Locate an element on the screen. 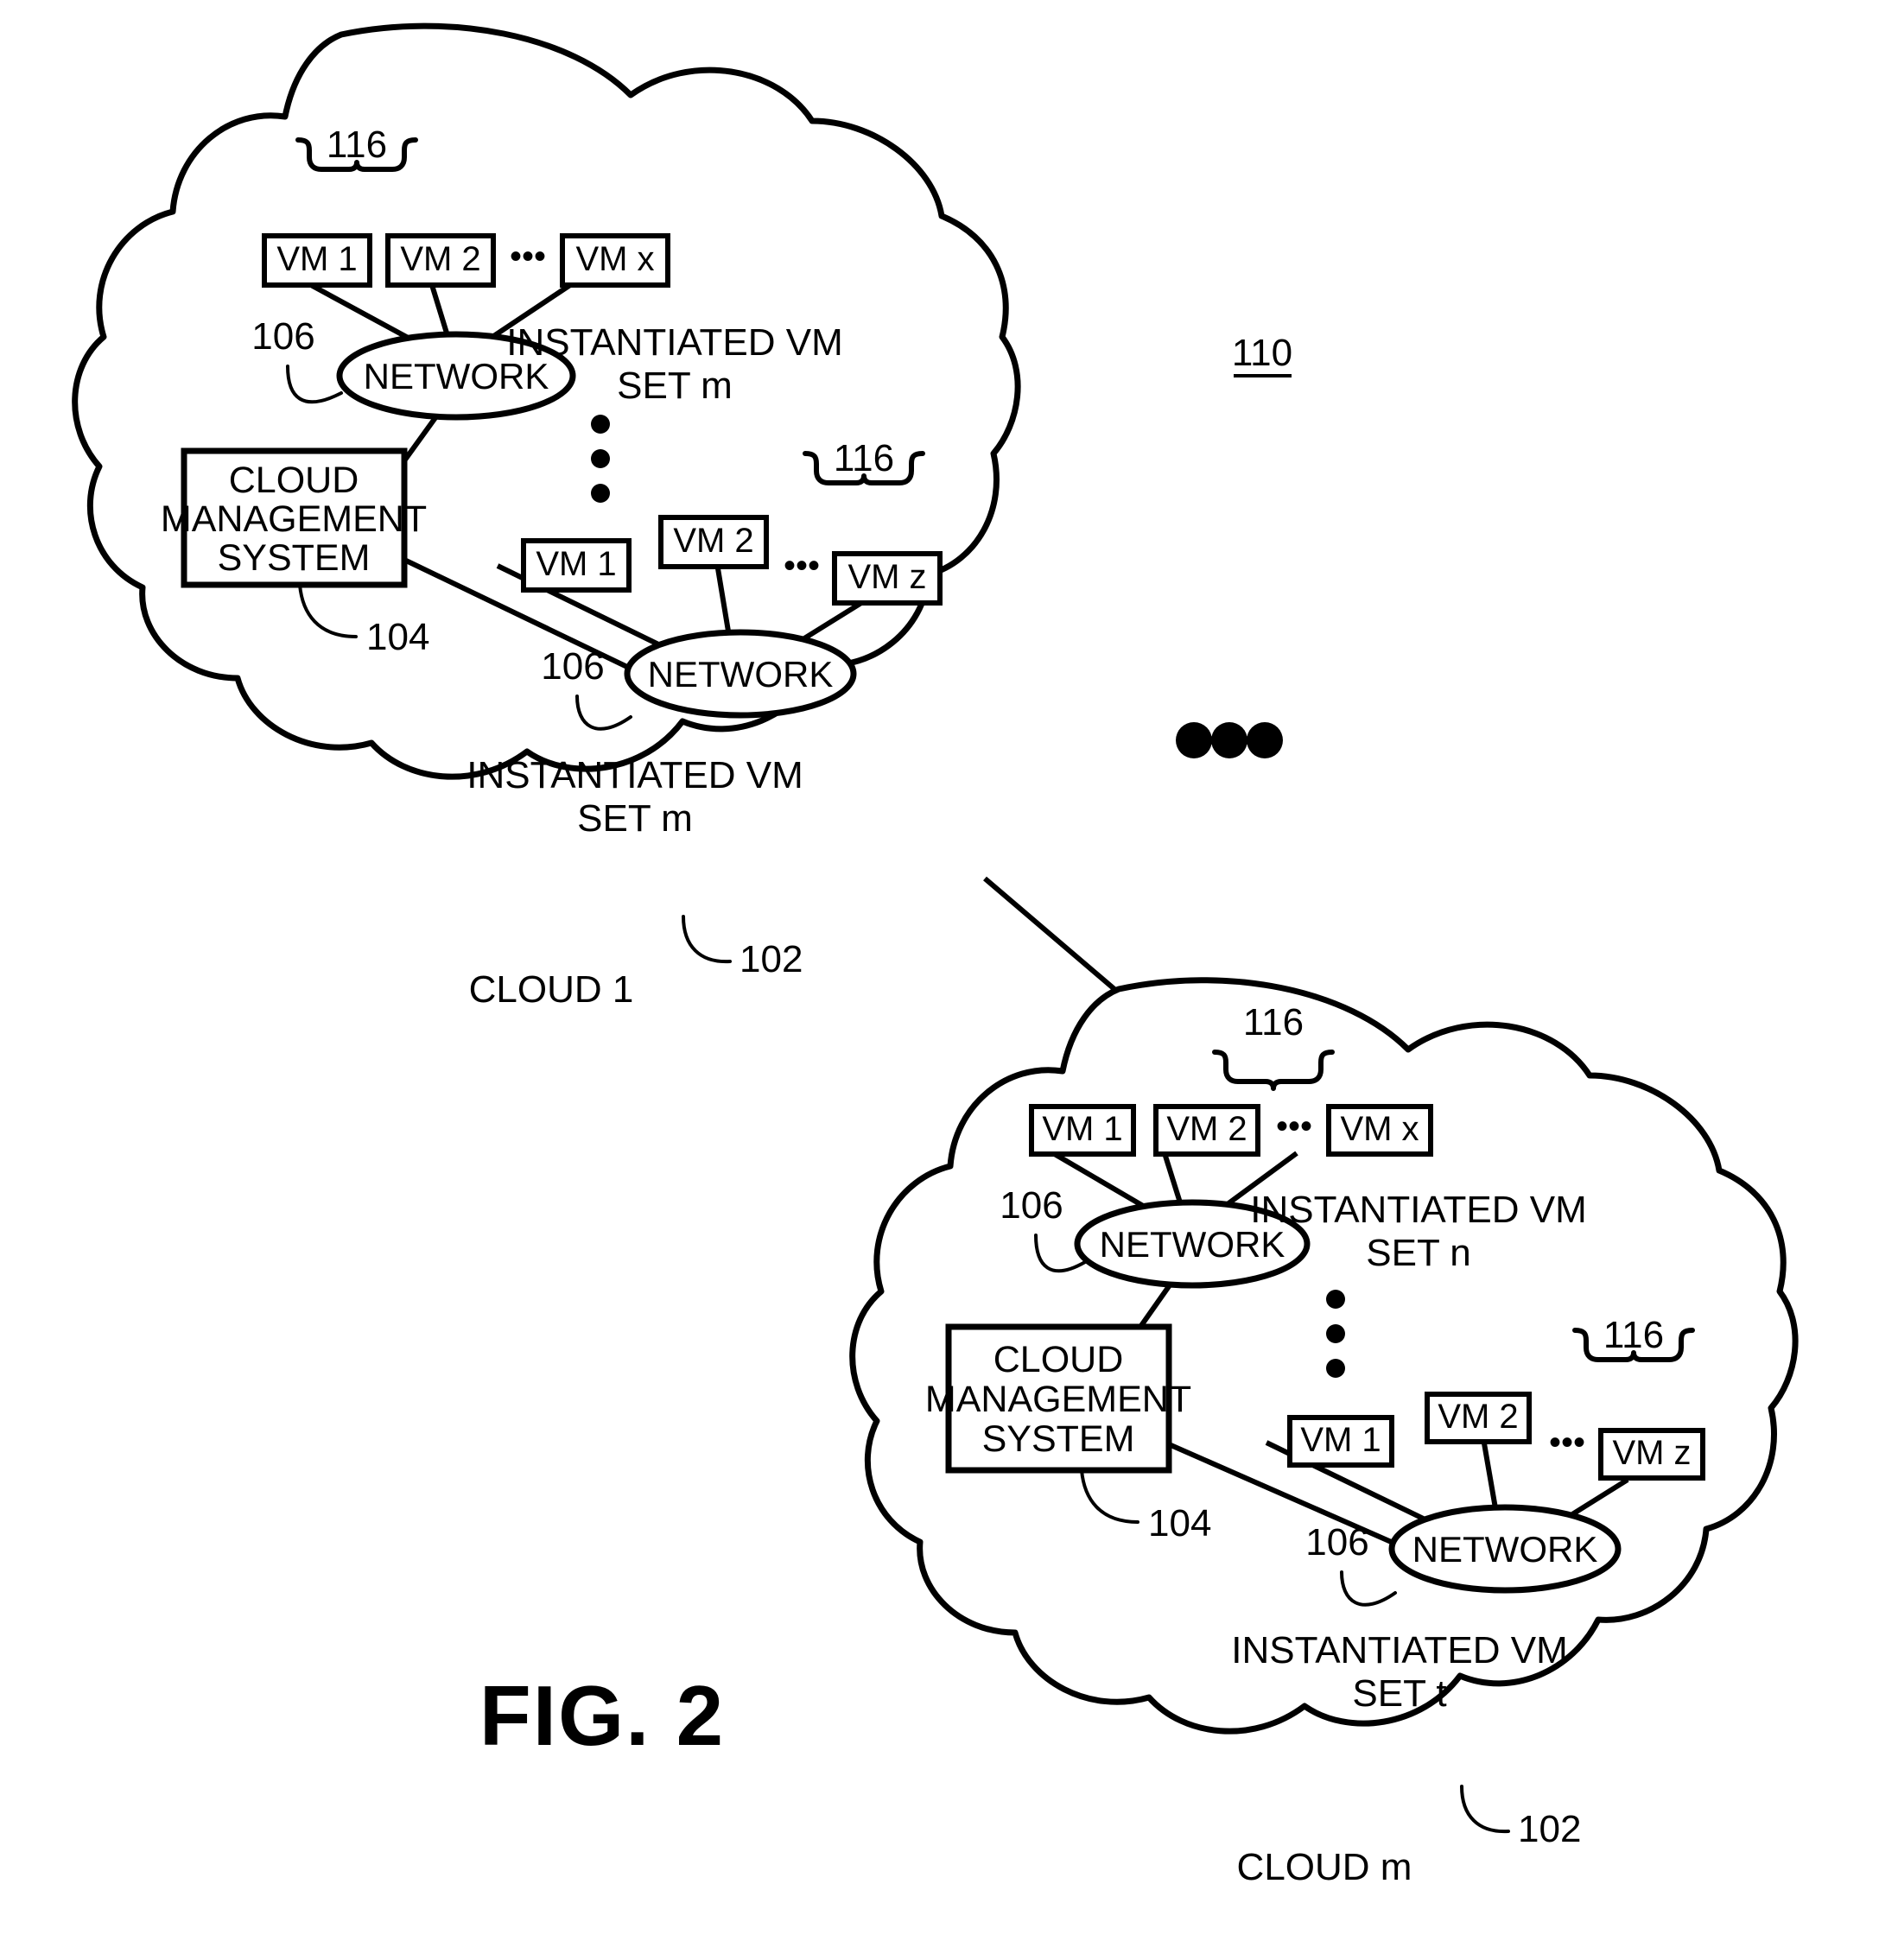 Image resolution: width=1898 pixels, height=1960 pixels. cloud-m-top-brace-ref: 116 is located at coordinates (1273, 1022).